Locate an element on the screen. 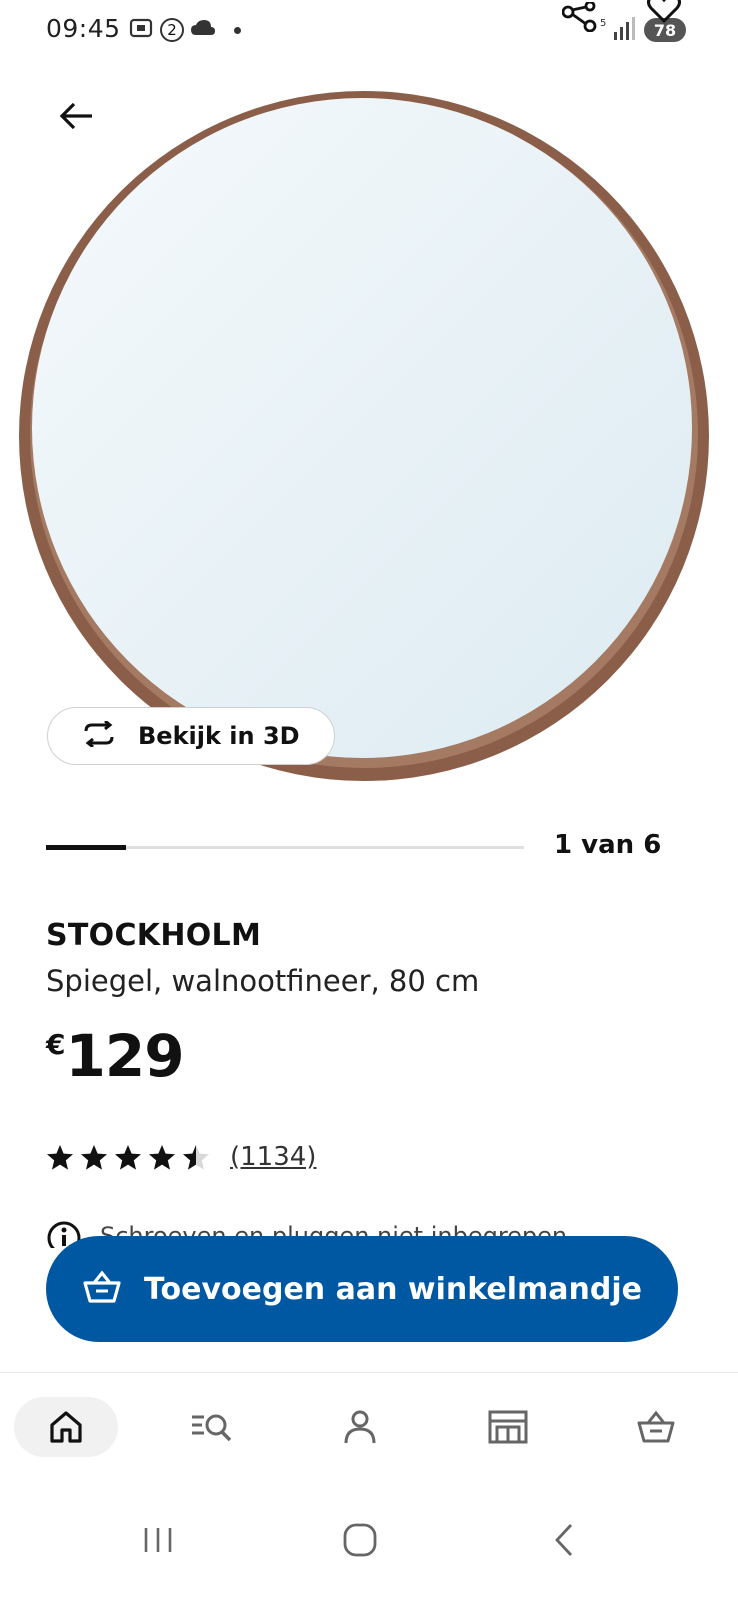 This screenshot has height=1600, width=738. view-3d-label: Bekijk in 3D is located at coordinates (219, 736).